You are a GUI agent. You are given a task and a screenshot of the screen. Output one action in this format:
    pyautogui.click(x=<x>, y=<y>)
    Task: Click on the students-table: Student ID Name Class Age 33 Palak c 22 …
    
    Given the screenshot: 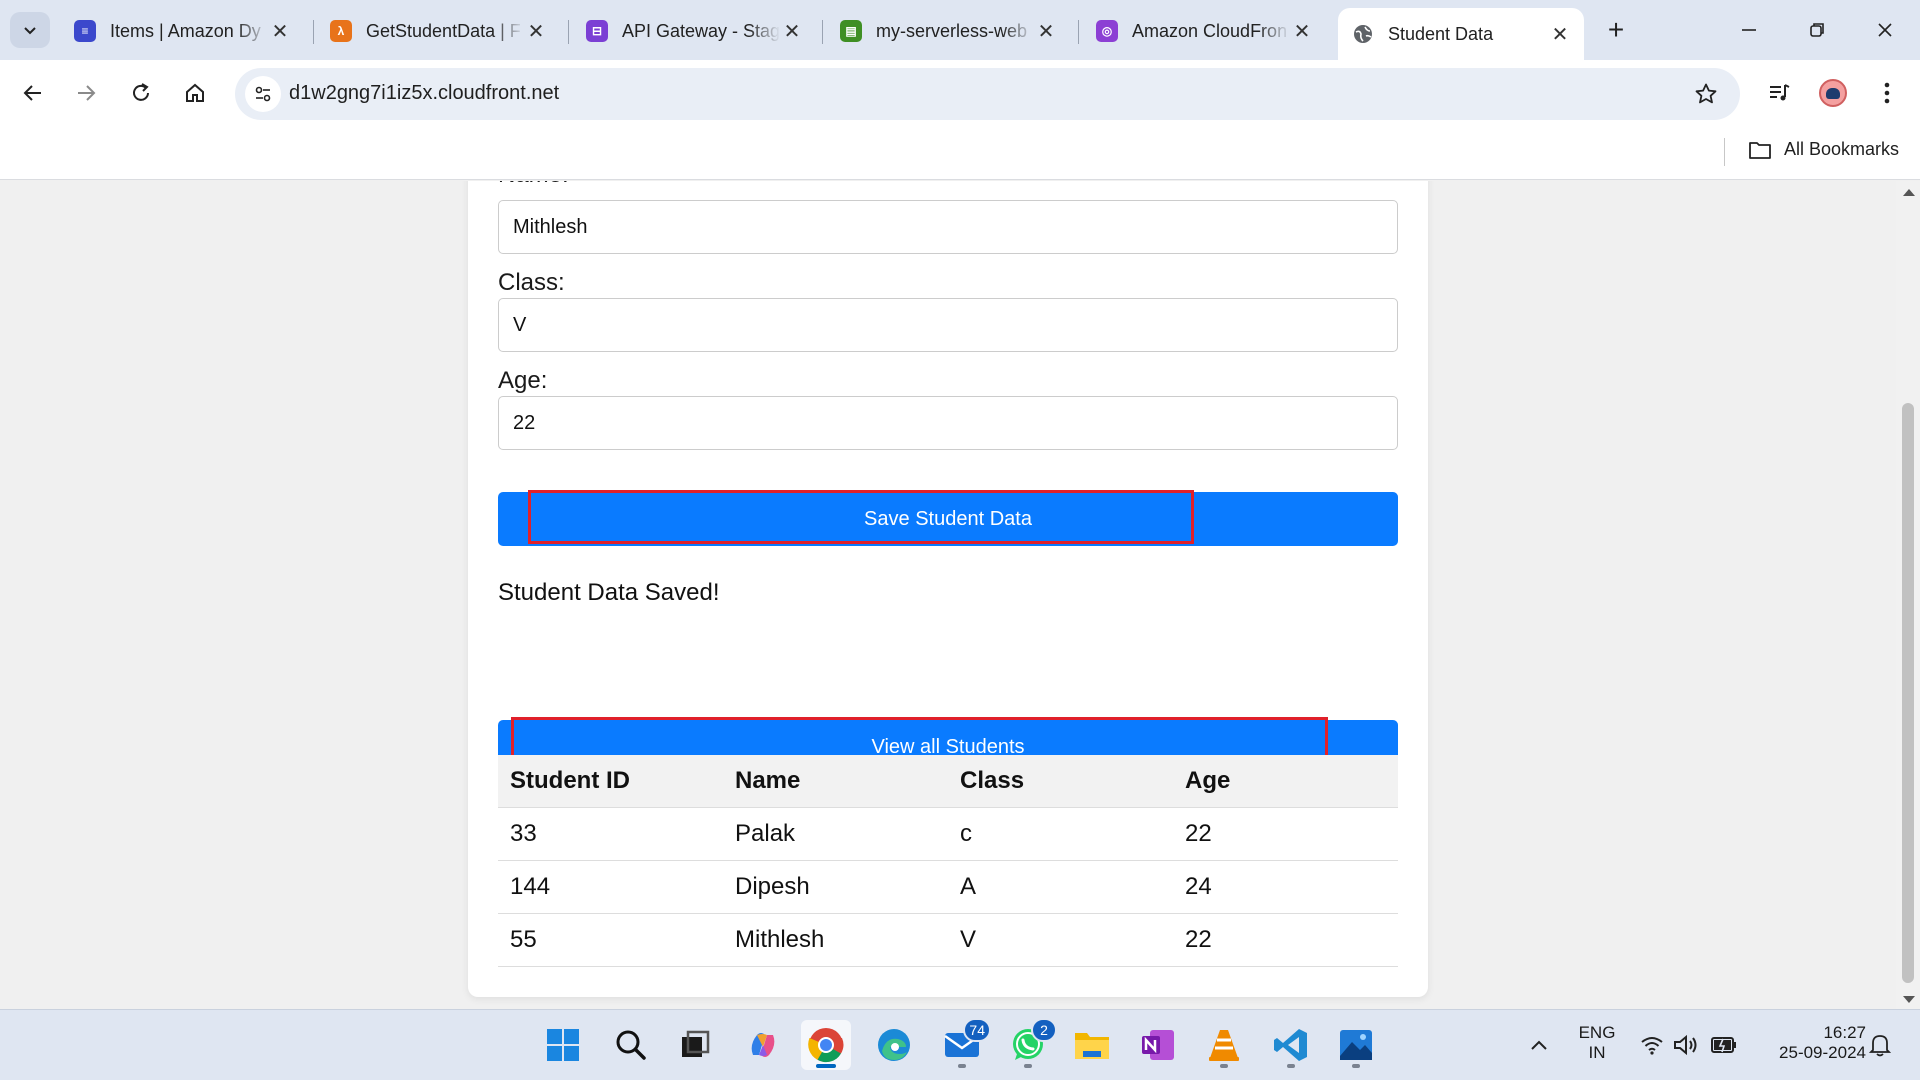 What is the action you would take?
    pyautogui.click(x=948, y=861)
    